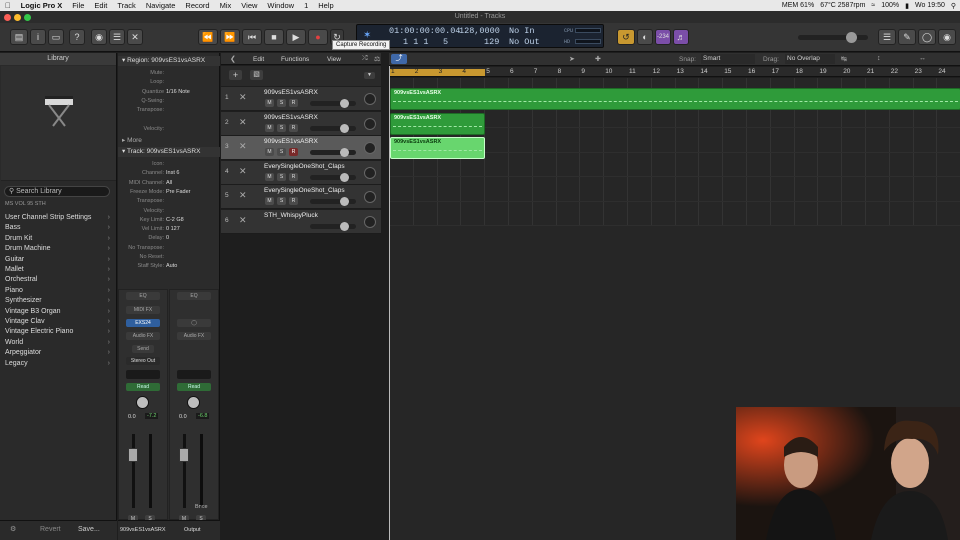 This screenshot has height=540, width=960. Describe the element at coordinates (42, 5) in the screenshot. I see `menu-app: Logic Pro X` at that location.